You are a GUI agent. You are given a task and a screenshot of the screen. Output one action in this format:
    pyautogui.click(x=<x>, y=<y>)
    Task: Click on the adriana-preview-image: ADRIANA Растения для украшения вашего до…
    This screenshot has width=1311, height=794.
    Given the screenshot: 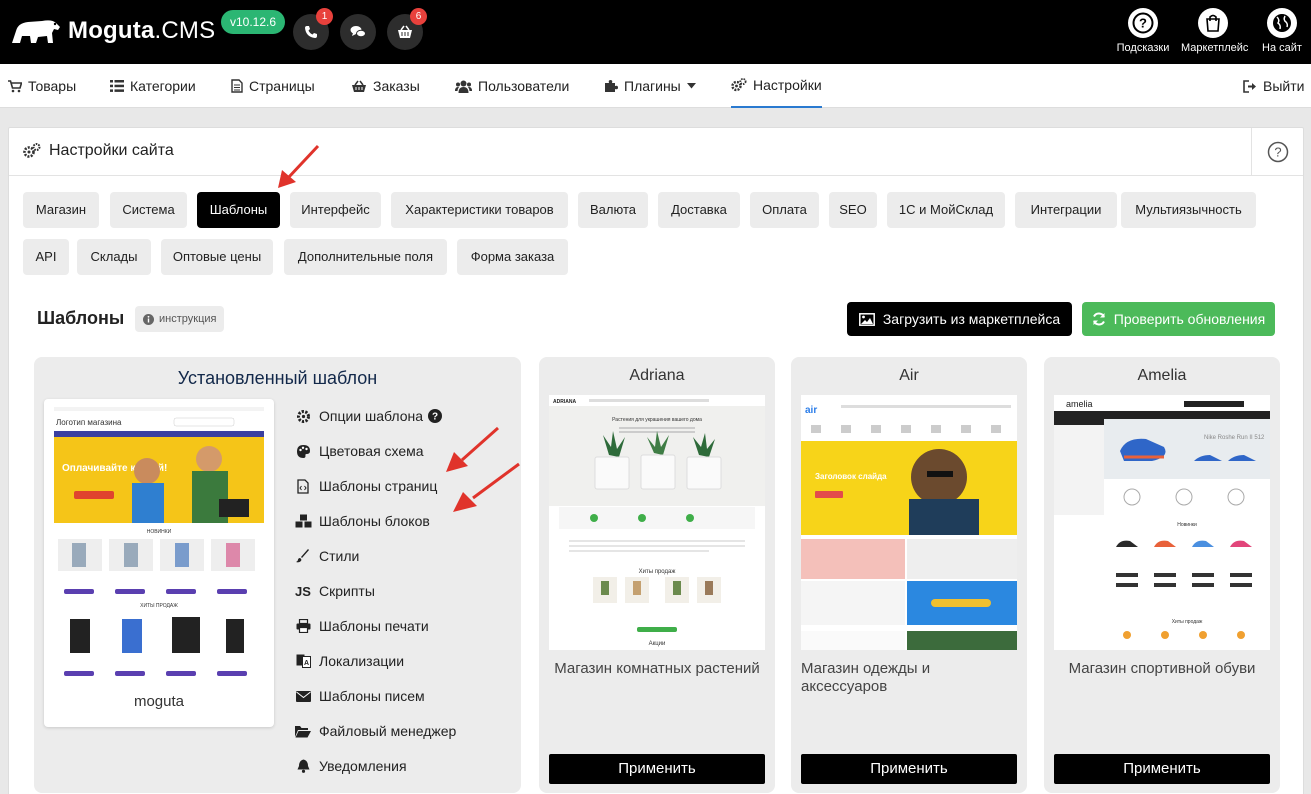 What is the action you would take?
    pyautogui.click(x=657, y=522)
    